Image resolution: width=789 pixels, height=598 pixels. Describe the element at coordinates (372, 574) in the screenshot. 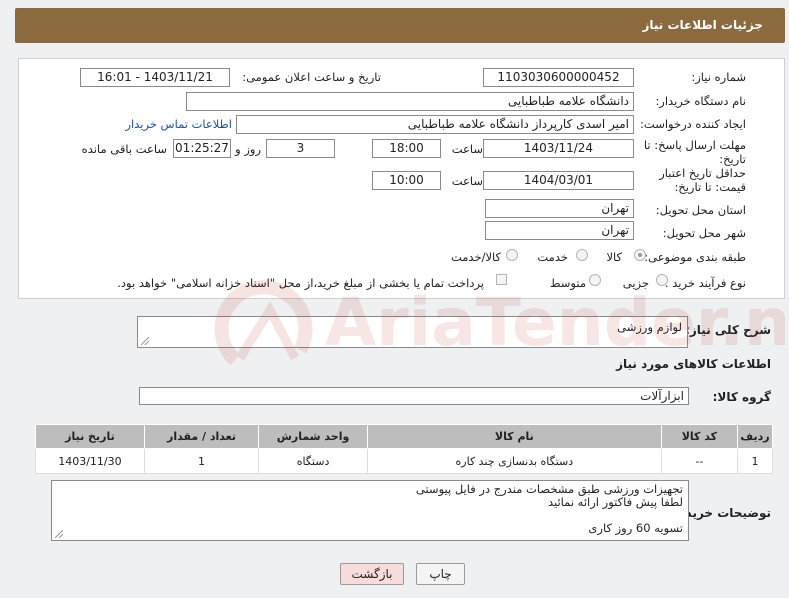

I see `back-button: بازگشت` at that location.